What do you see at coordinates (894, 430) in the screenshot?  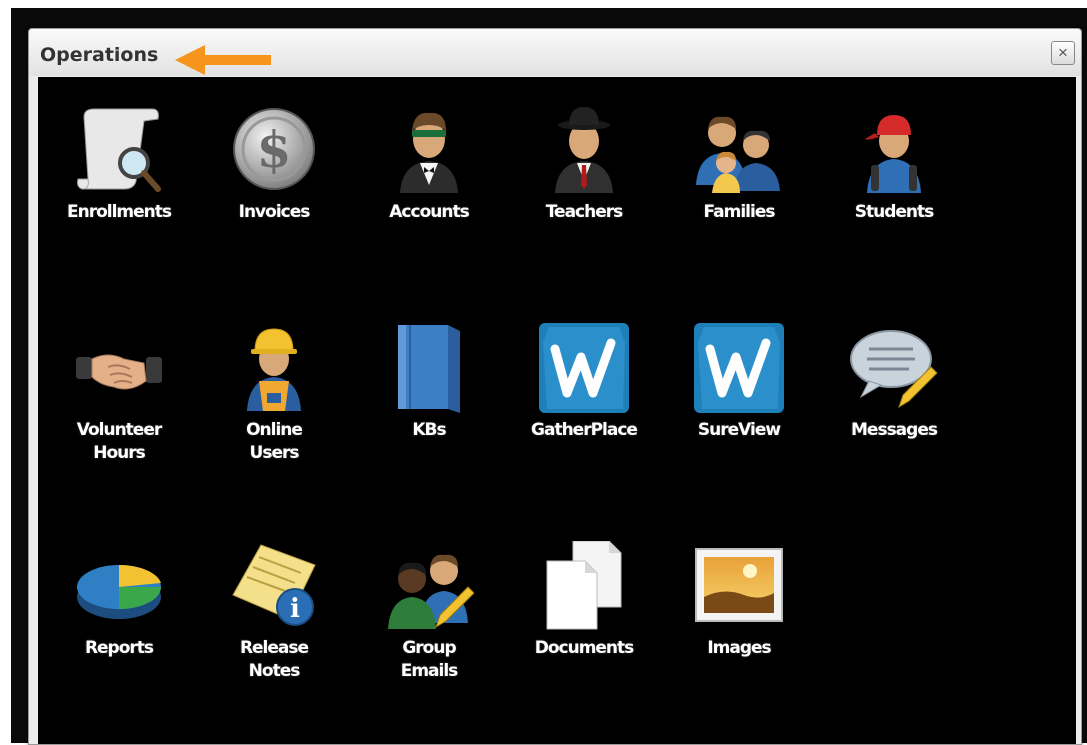 I see `messages-label: Messages` at bounding box center [894, 430].